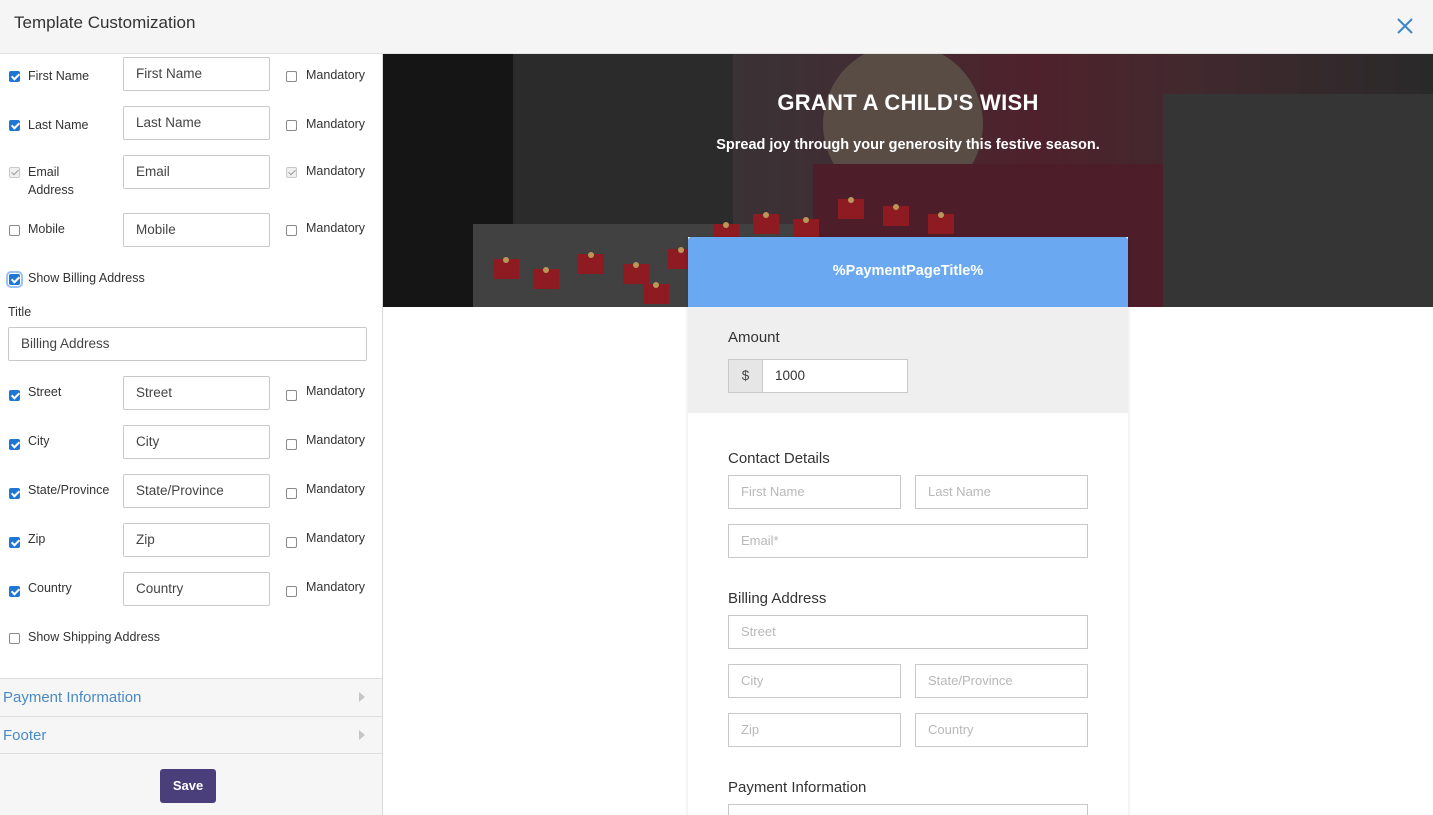 This screenshot has height=815, width=1433. Describe the element at coordinates (94, 637) in the screenshot. I see `show-shipping-label: Show Shipping Address` at that location.